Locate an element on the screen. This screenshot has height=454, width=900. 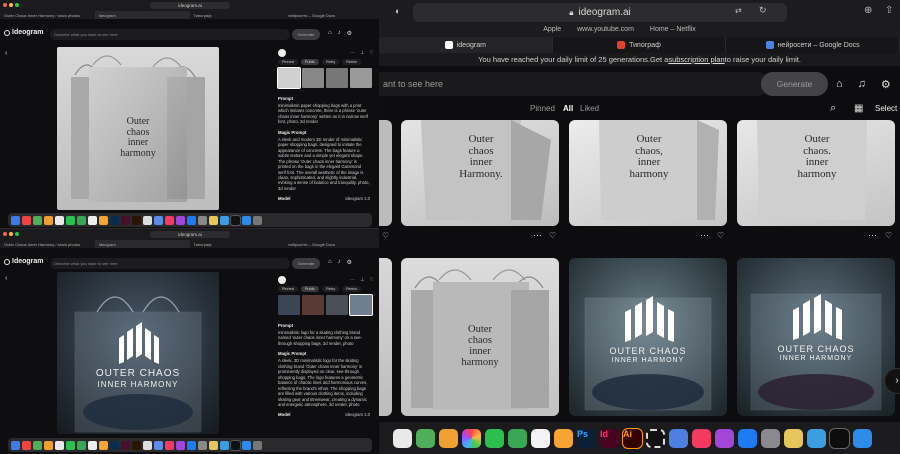
drive-icon is located at coordinates (92, 445).